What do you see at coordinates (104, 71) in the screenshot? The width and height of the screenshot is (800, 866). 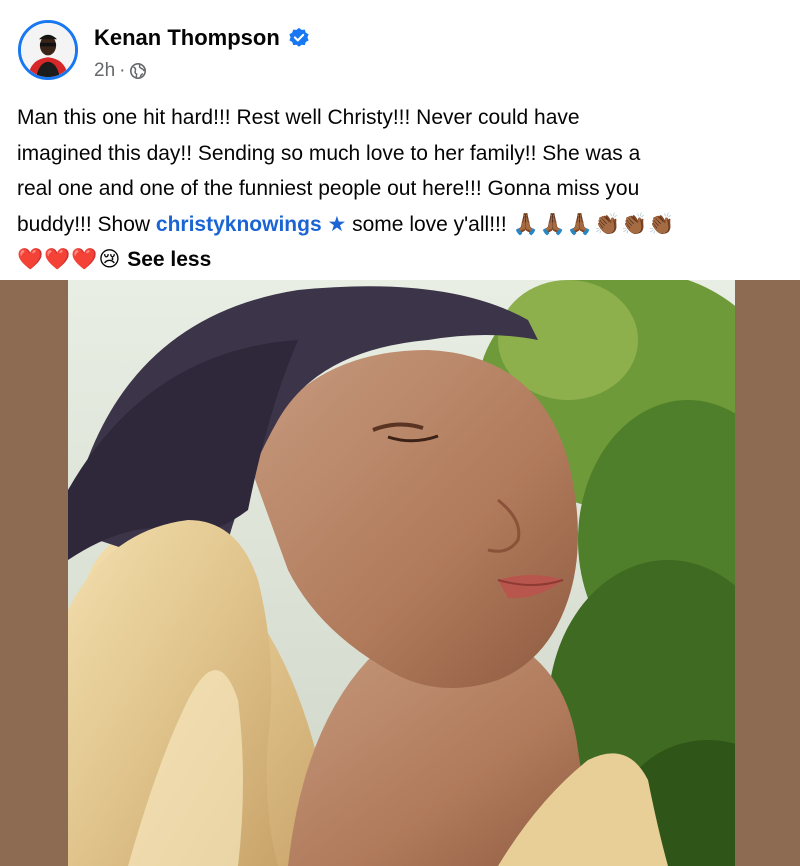 I see `post-timestamp: 2h` at bounding box center [104, 71].